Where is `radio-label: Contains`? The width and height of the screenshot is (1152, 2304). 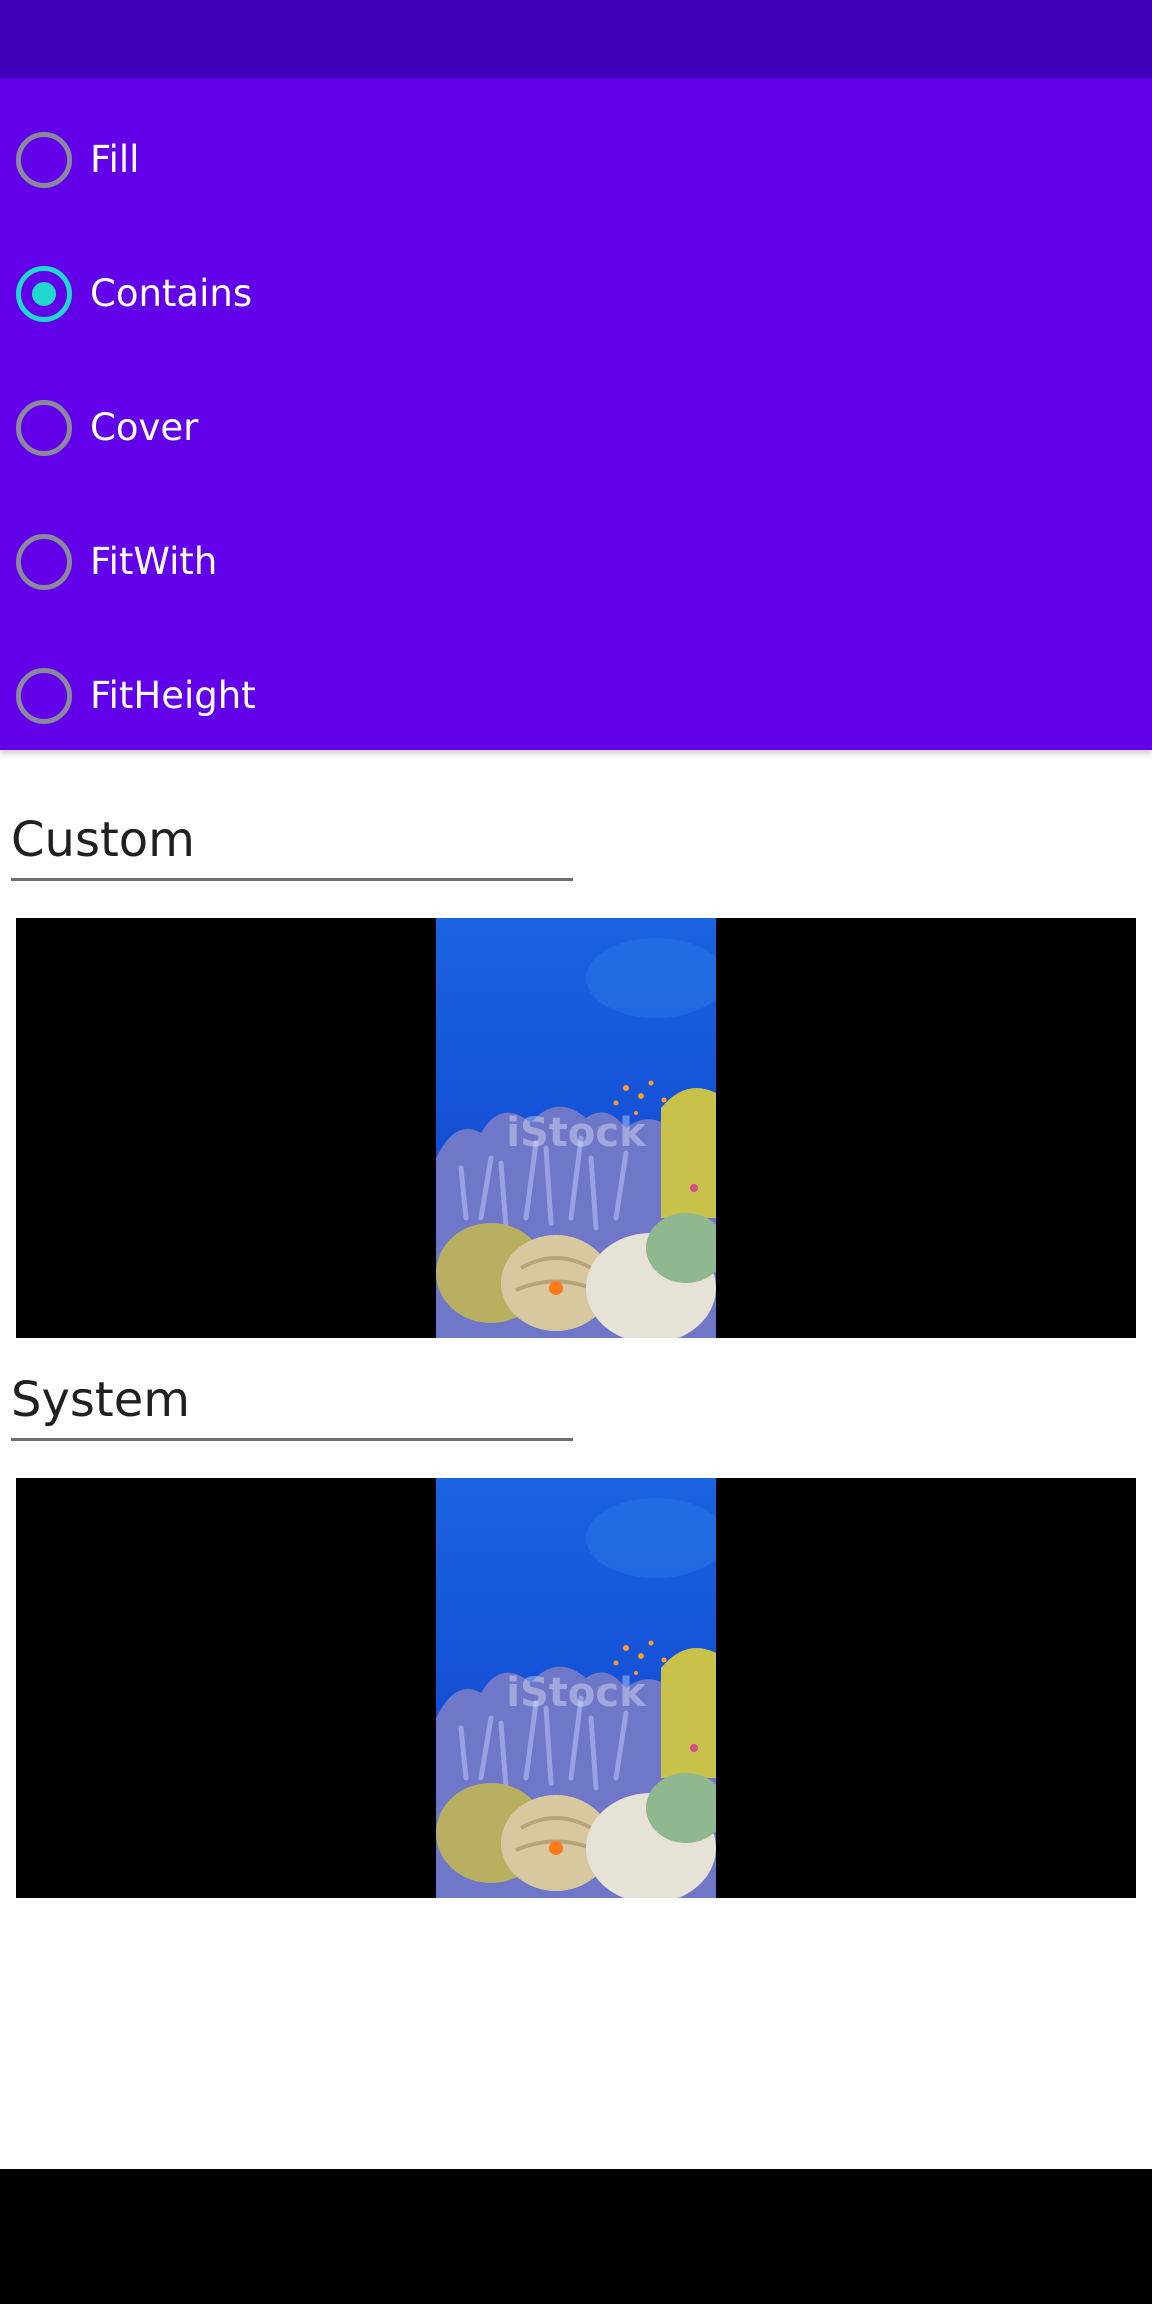
radio-label: Contains is located at coordinates (171, 293).